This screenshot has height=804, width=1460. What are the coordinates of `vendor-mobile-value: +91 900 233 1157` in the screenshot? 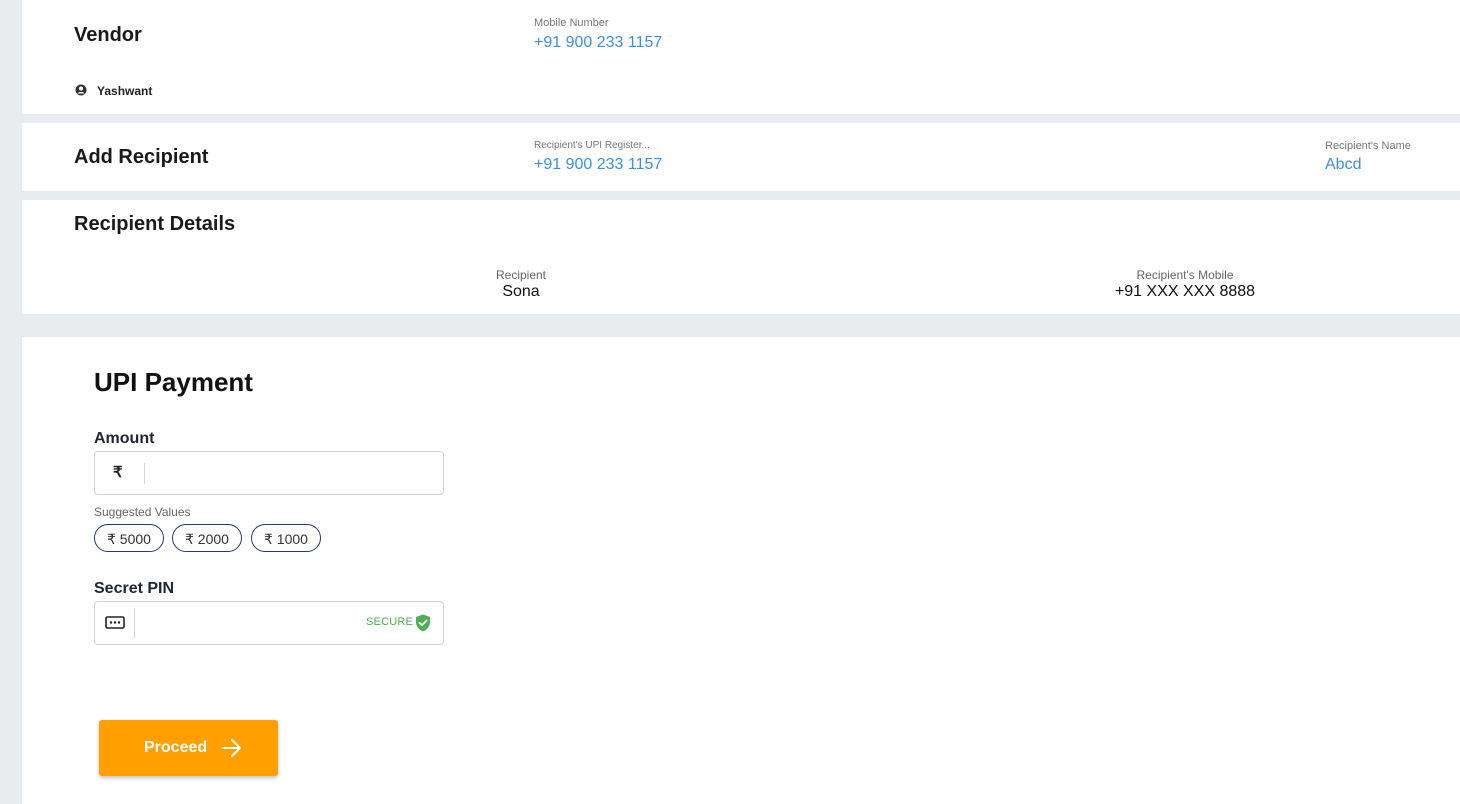 It's located at (598, 42).